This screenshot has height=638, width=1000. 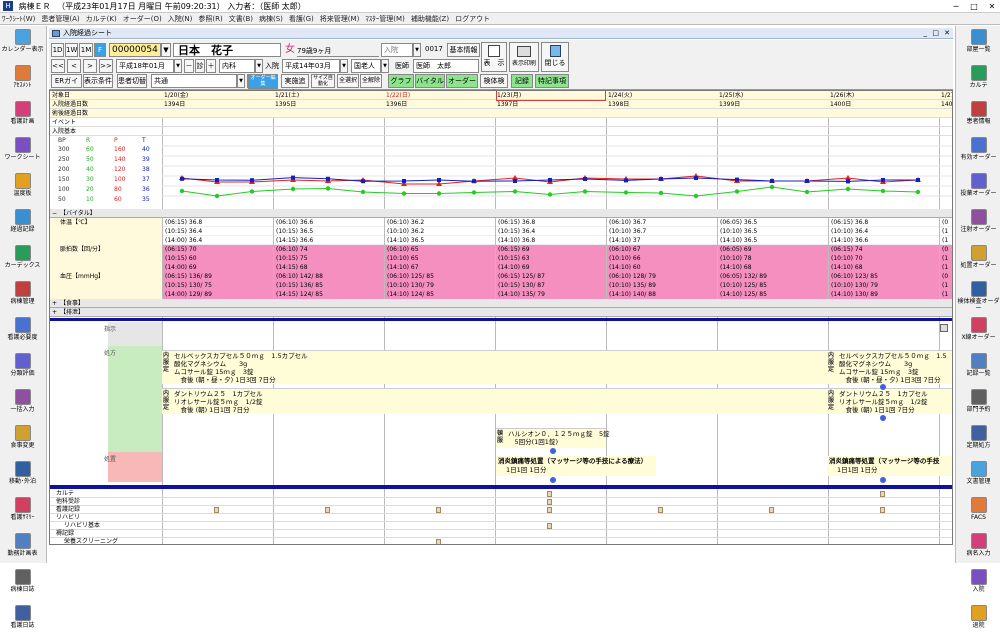 I want to click on vital-cell: (14:00) 69, so click(x=218, y=267).